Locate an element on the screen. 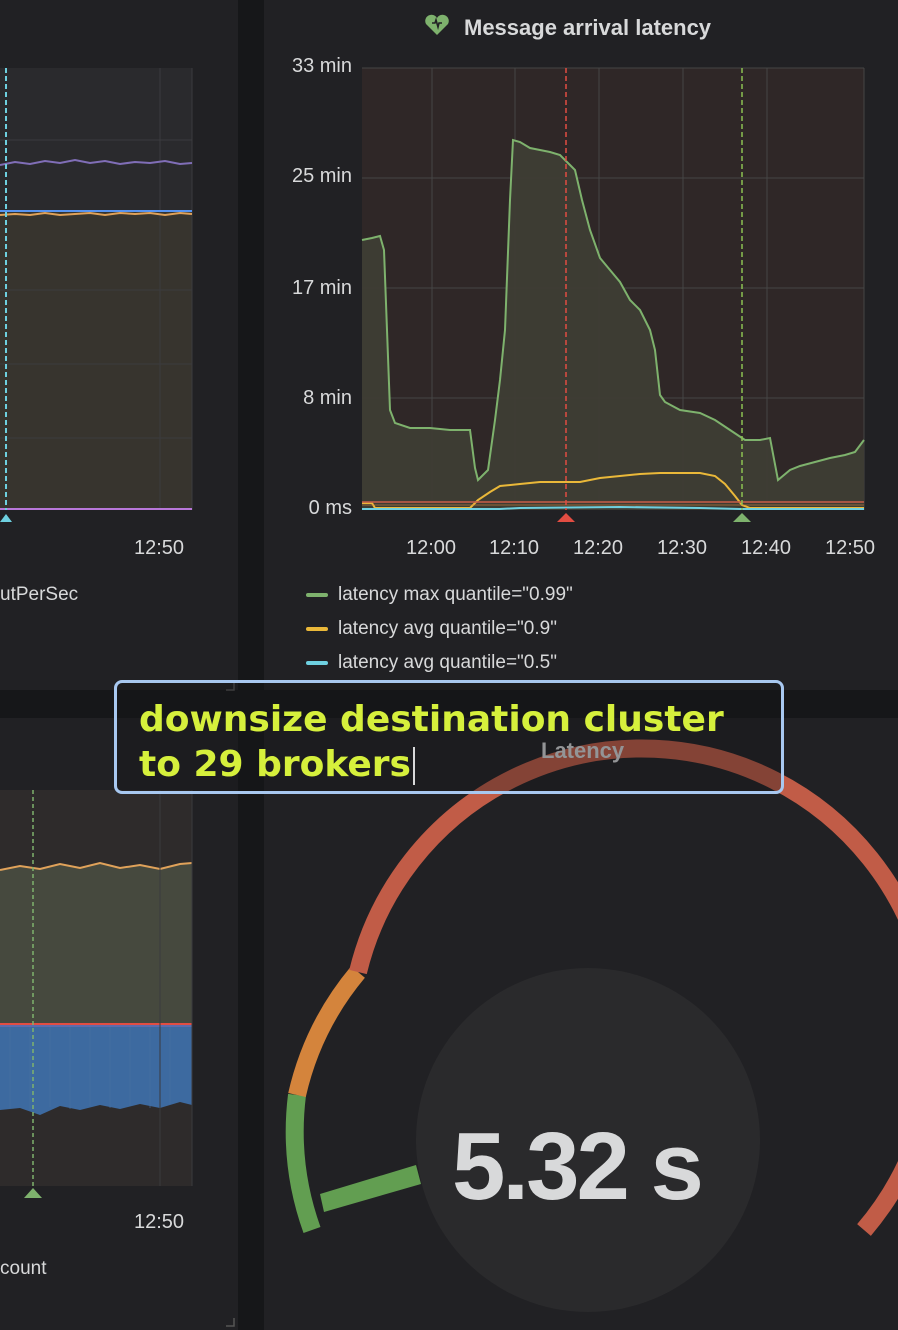 Image resolution: width=898 pixels, height=1330 pixels. left-top-chart is located at coordinates (96, 295).